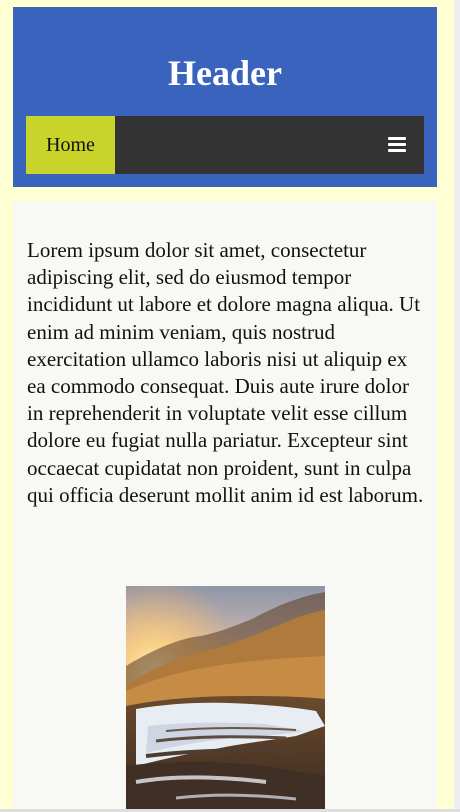  Describe the element at coordinates (70, 145) in the screenshot. I see `nav-home-link: Home` at that location.